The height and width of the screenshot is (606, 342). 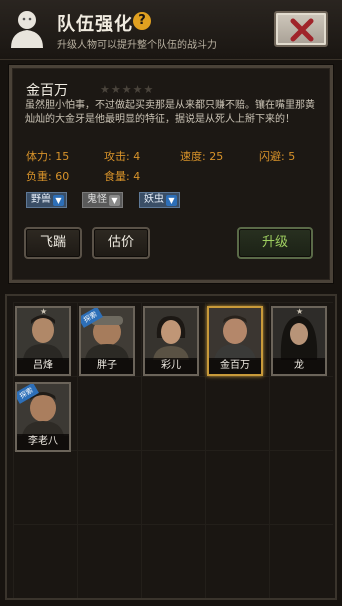 I want to click on close-icon, so click(x=302, y=30).